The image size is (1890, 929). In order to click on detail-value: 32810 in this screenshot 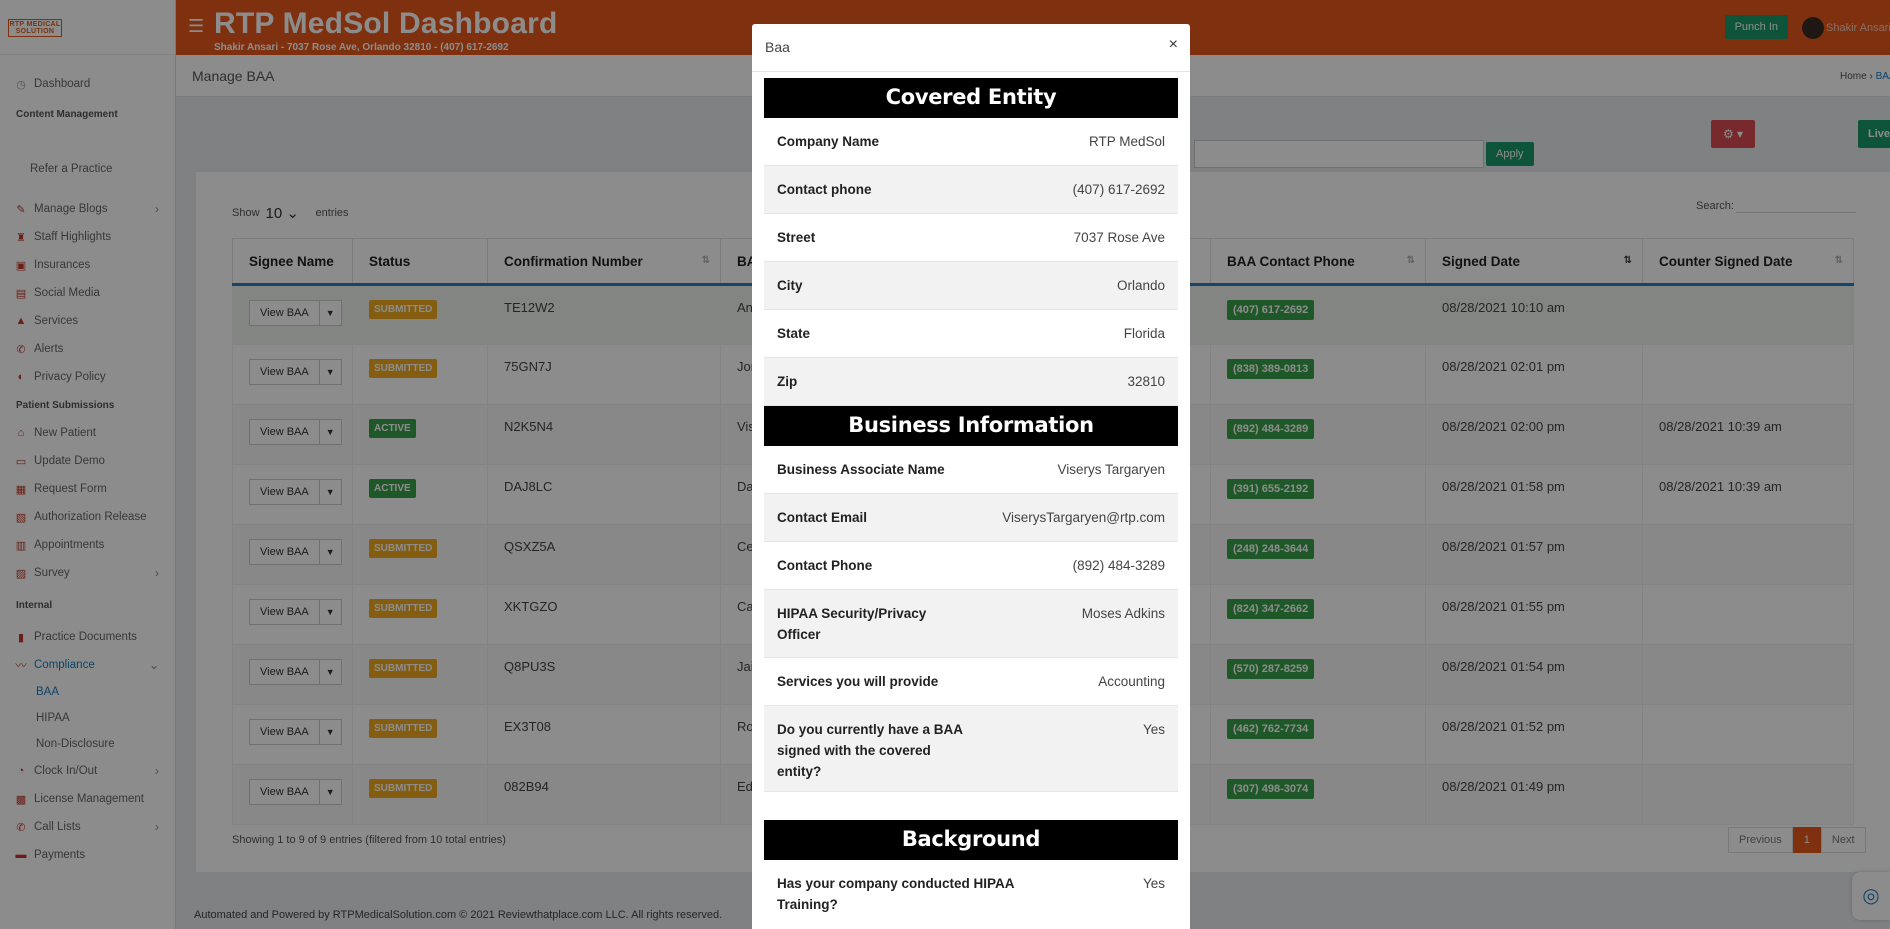, I will do `click(1146, 381)`.